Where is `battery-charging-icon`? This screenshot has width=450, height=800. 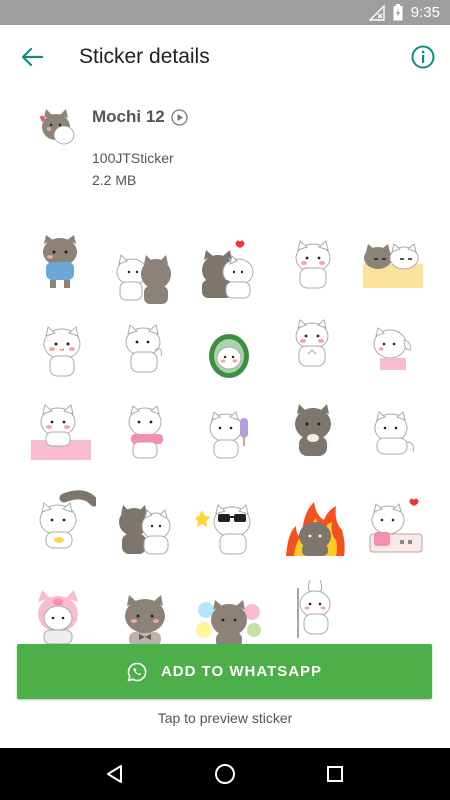
battery-charging-icon is located at coordinates (398, 12).